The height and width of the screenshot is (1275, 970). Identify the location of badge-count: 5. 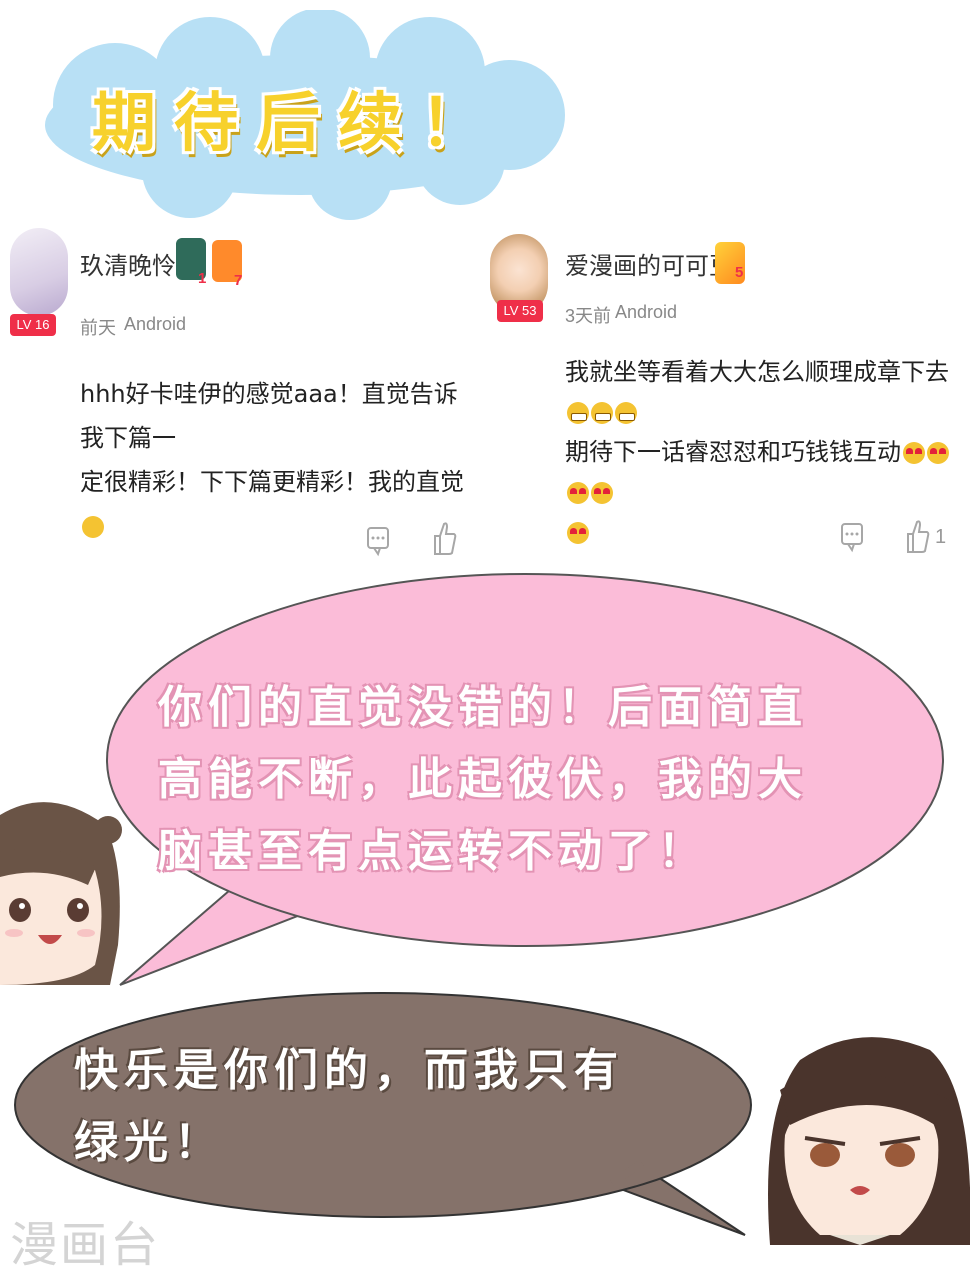
(739, 272).